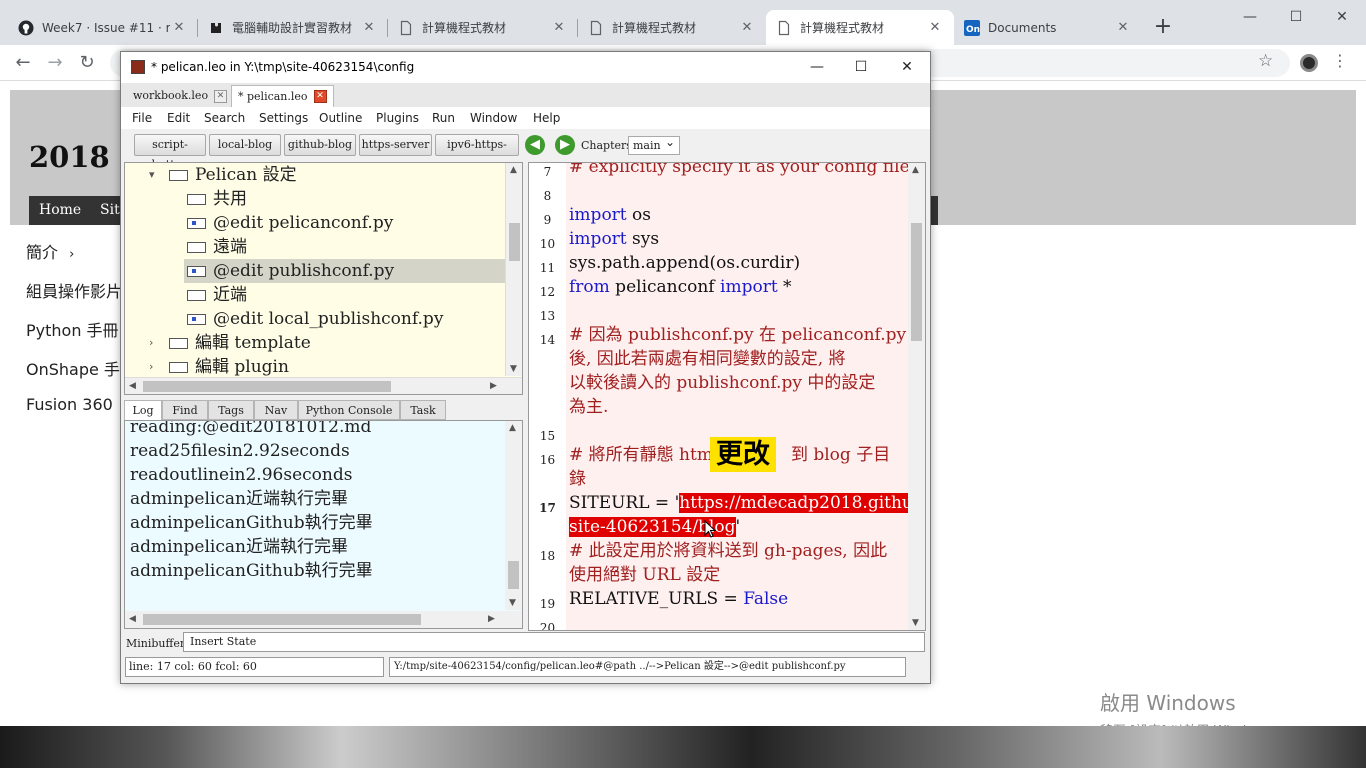 The width and height of the screenshot is (1366, 768). What do you see at coordinates (55, 63) in the screenshot?
I see `forward-arrow-icon: →` at bounding box center [55, 63].